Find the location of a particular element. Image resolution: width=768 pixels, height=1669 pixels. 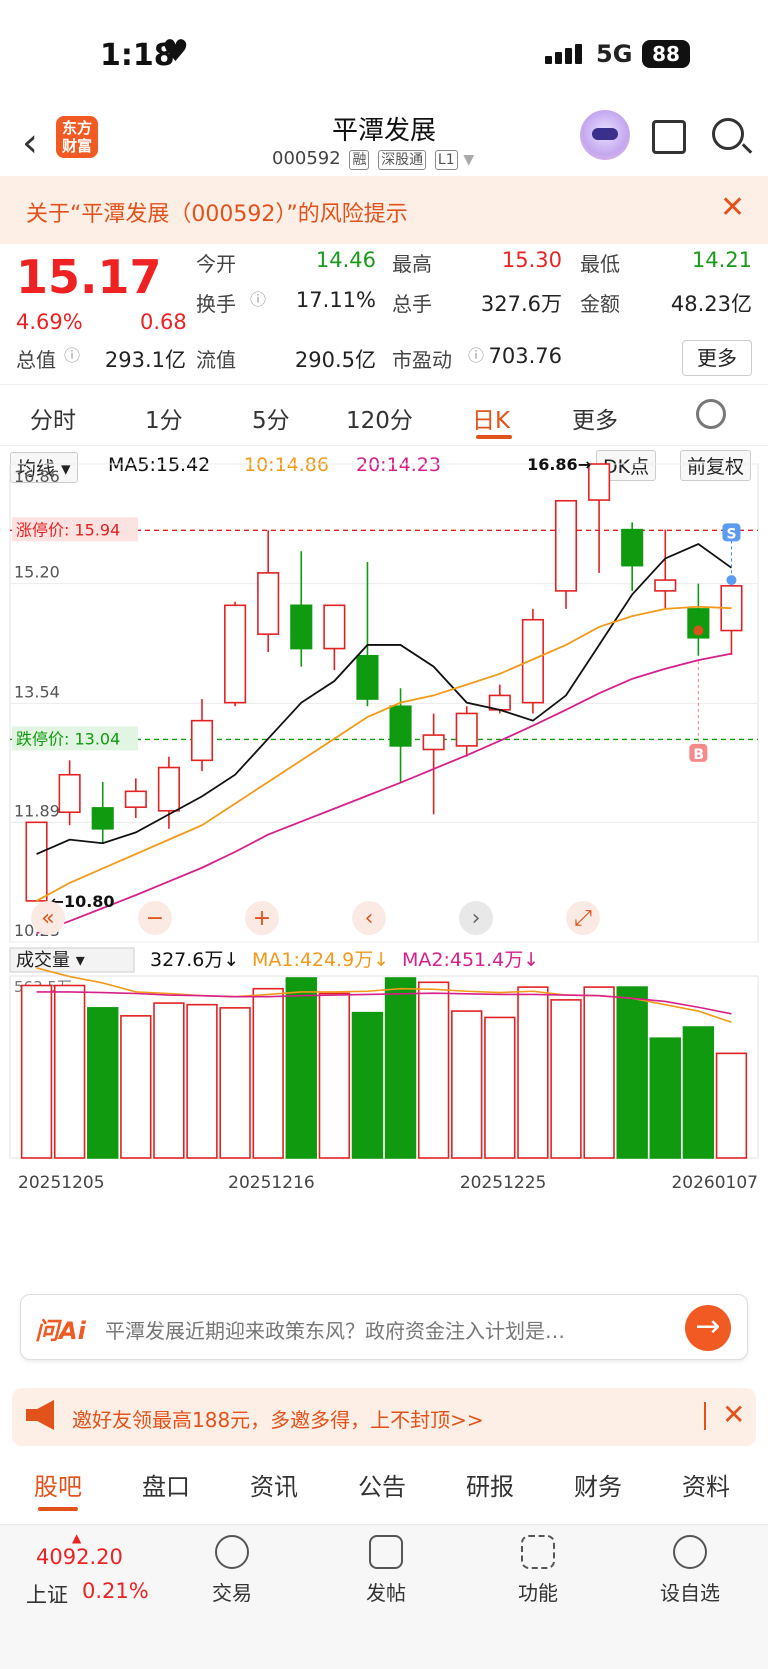

high-annotation: 16.86→ is located at coordinates (559, 464).